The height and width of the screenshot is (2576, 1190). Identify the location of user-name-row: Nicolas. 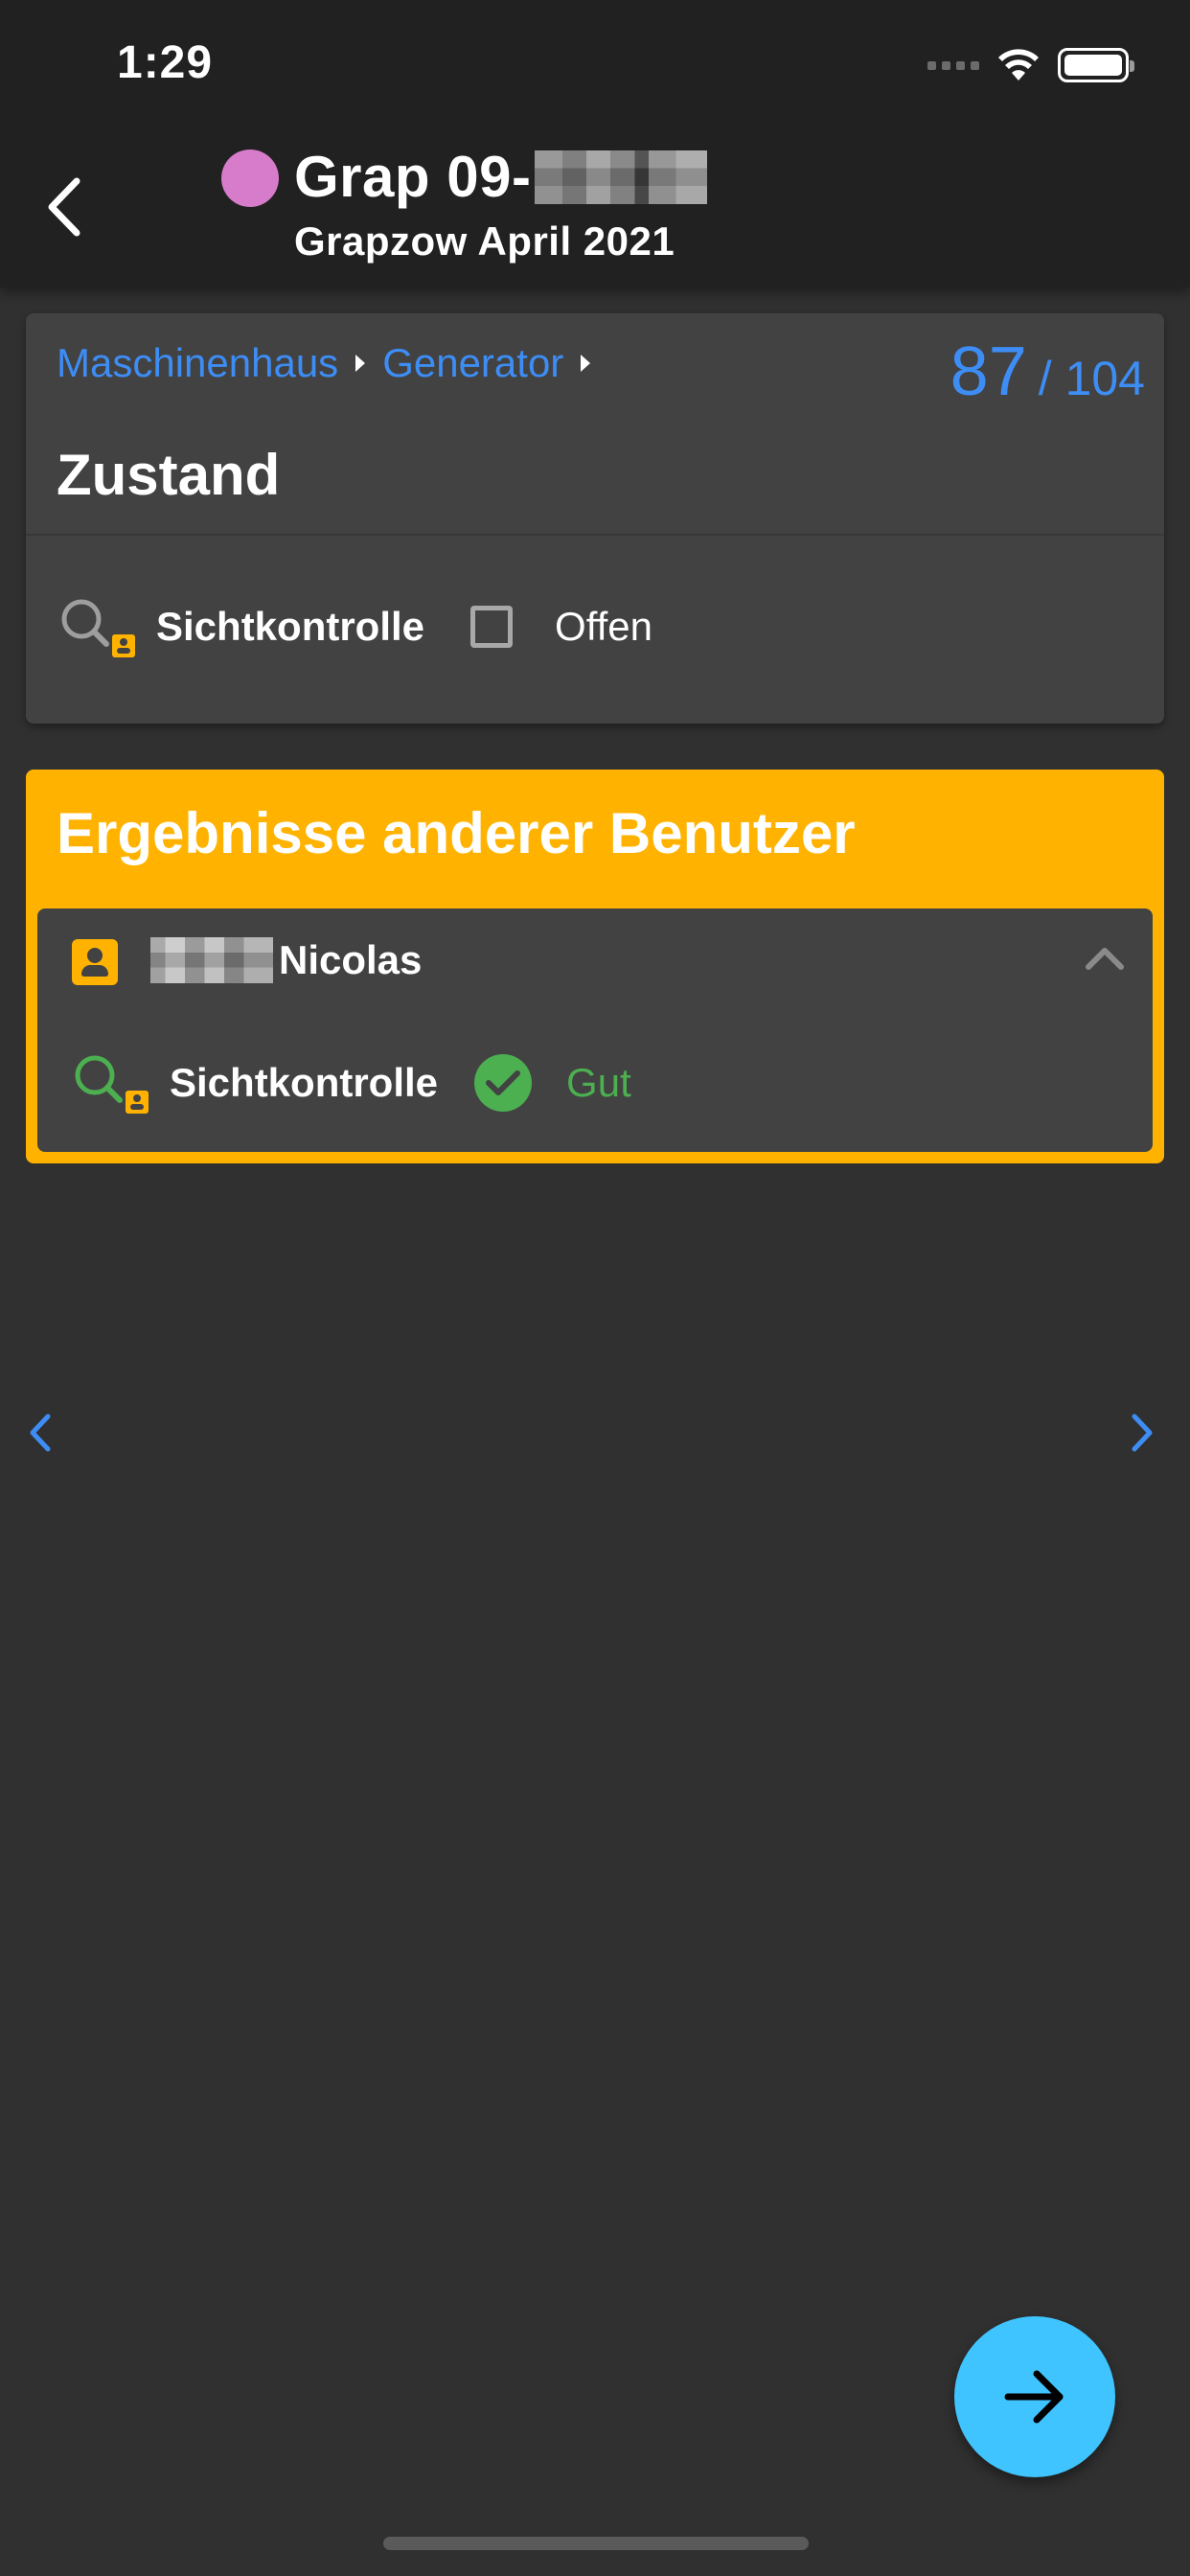
(286, 960).